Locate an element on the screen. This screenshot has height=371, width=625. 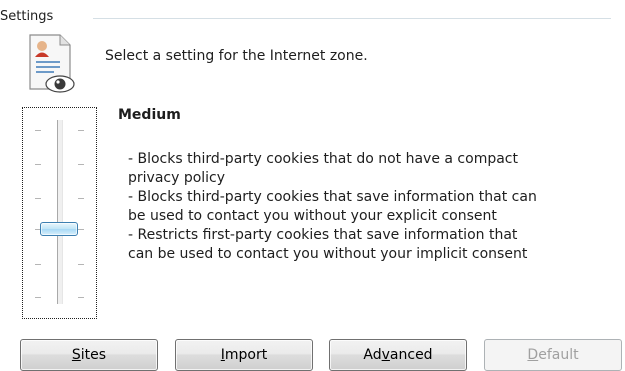
privacy-level-slider is located at coordinates (59, 213).